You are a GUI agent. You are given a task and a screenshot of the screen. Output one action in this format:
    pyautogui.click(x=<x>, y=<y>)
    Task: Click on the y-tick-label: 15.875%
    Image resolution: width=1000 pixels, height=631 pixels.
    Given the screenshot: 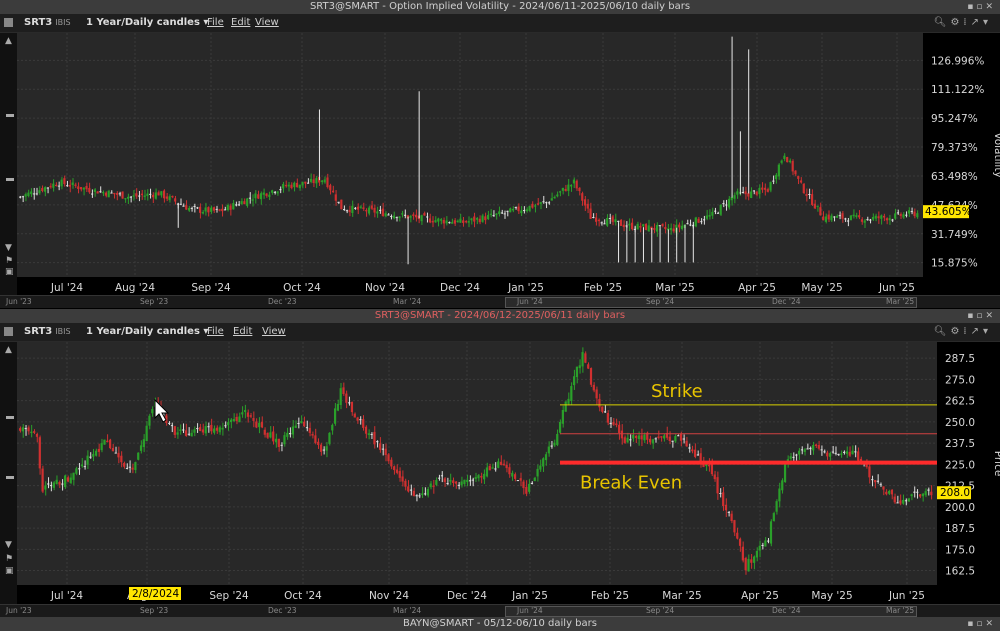 What is the action you would take?
    pyautogui.click(x=954, y=264)
    